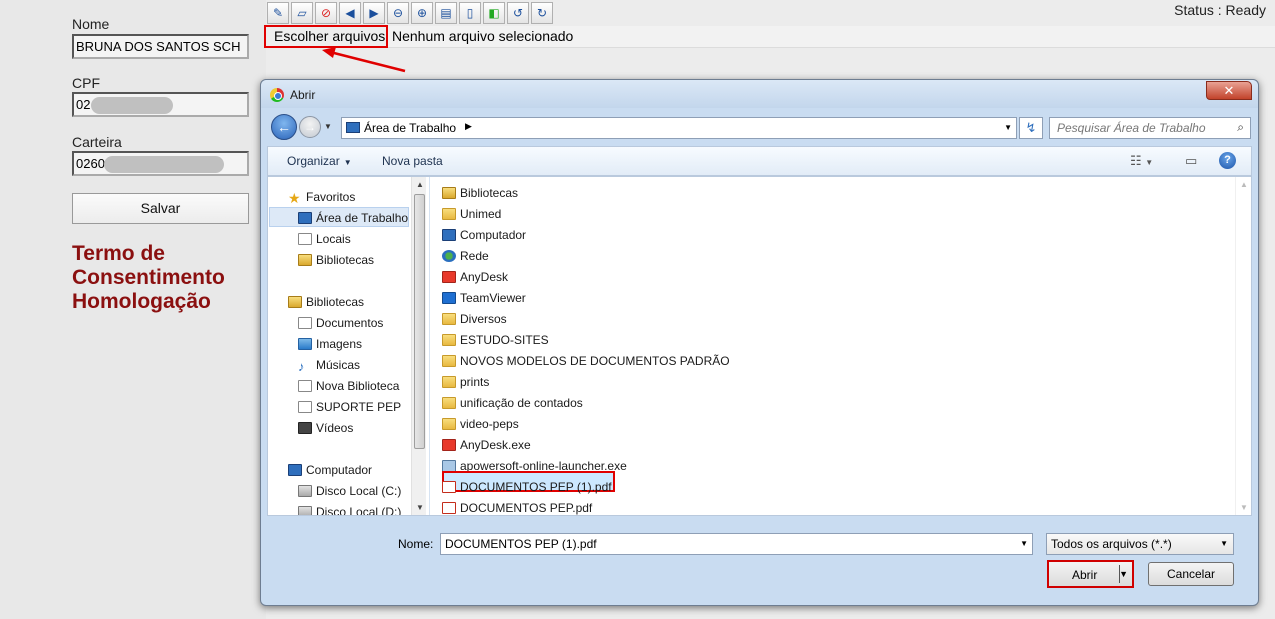 Image resolution: width=1275 pixels, height=619 pixels. What do you see at coordinates (1140, 544) in the screenshot?
I see `filetype-select: Todos os arquivos (*.*) ▼` at bounding box center [1140, 544].